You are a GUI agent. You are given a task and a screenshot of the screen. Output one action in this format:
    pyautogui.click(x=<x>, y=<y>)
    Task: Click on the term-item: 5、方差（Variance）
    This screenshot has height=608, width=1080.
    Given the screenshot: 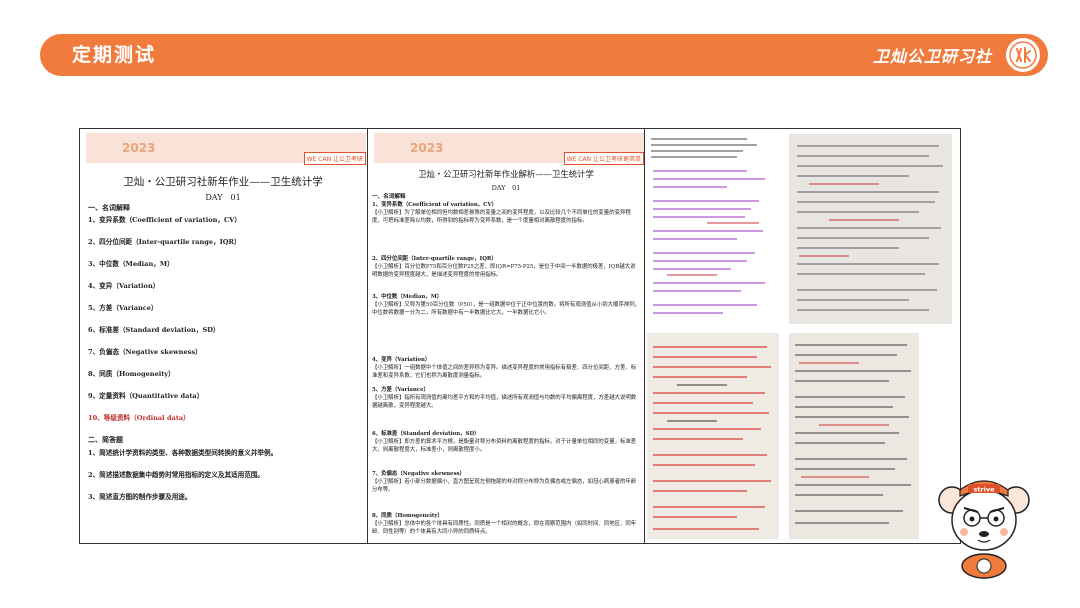 What is the action you would take?
    pyautogui.click(x=123, y=308)
    